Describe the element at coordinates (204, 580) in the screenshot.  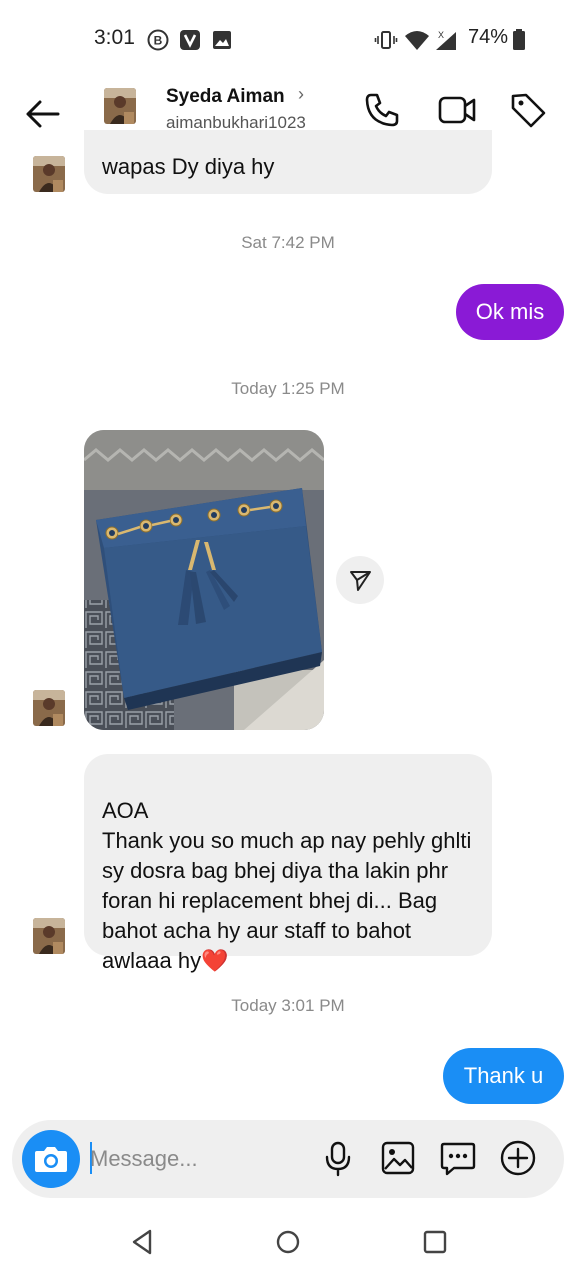
I see `photo-message-bag` at that location.